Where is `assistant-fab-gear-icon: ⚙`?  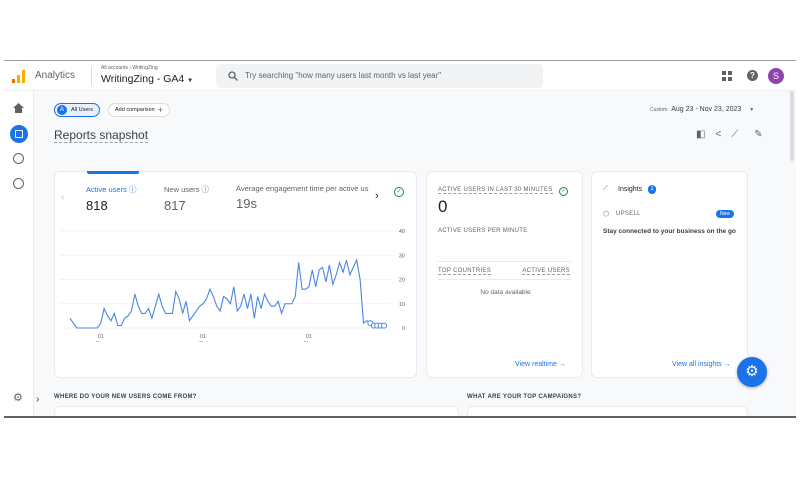
assistant-fab-gear-icon: ⚙ is located at coordinates (752, 372).